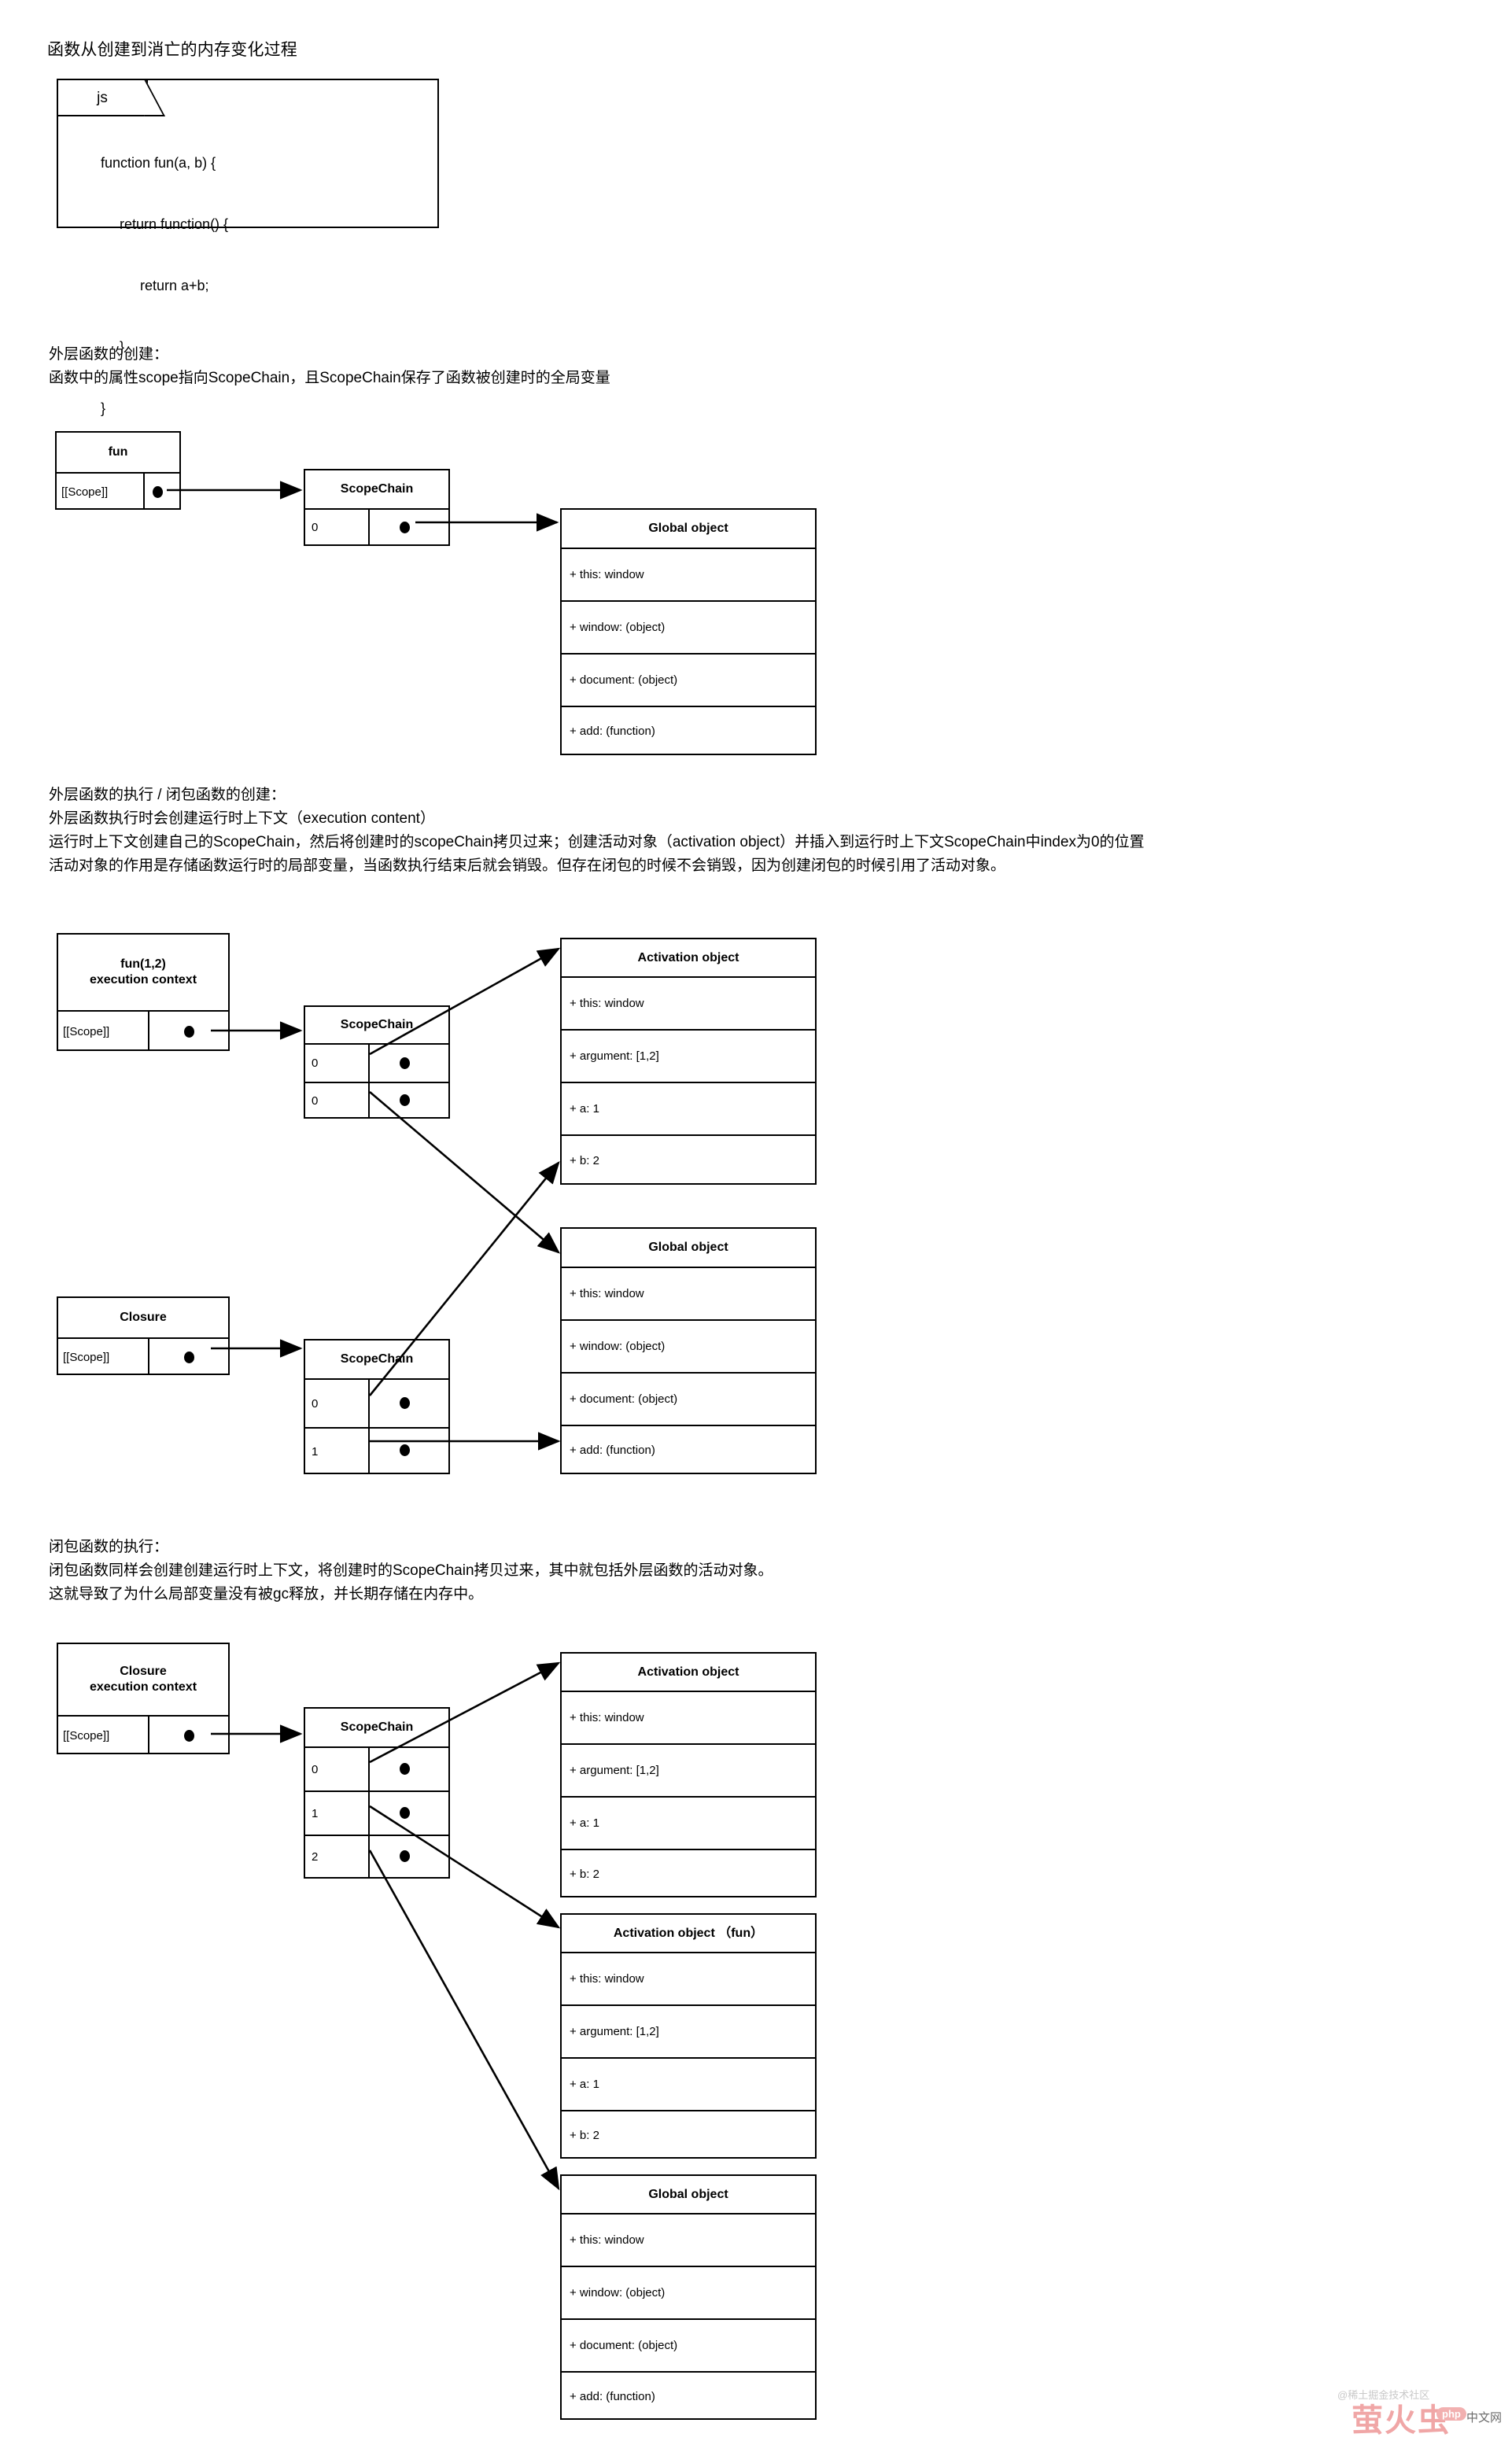  Describe the element at coordinates (109, 354) in the screenshot. I see `section1-heading: 外层函数的创建：` at that location.